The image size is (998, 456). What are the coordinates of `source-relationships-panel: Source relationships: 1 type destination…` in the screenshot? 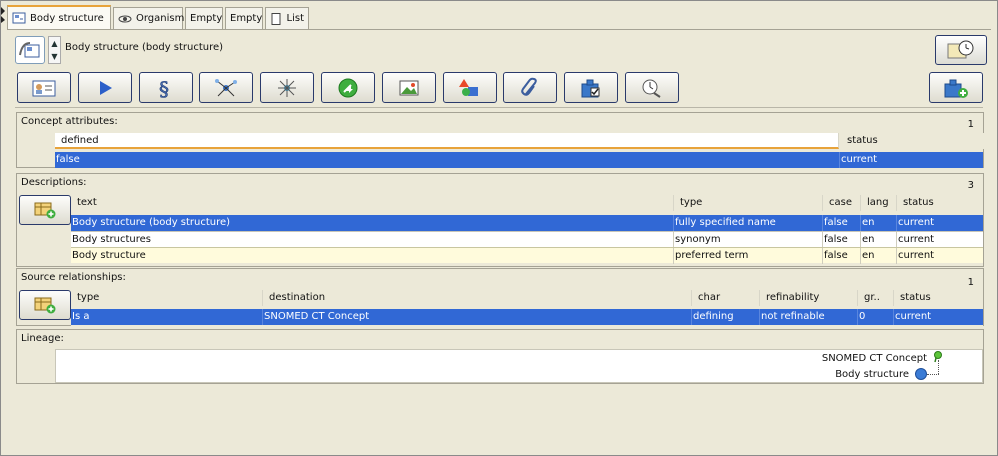 It's located at (500, 297).